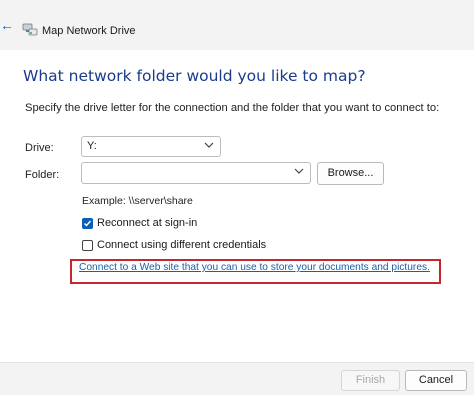  I want to click on back-arrow-icon: ←, so click(7, 25).